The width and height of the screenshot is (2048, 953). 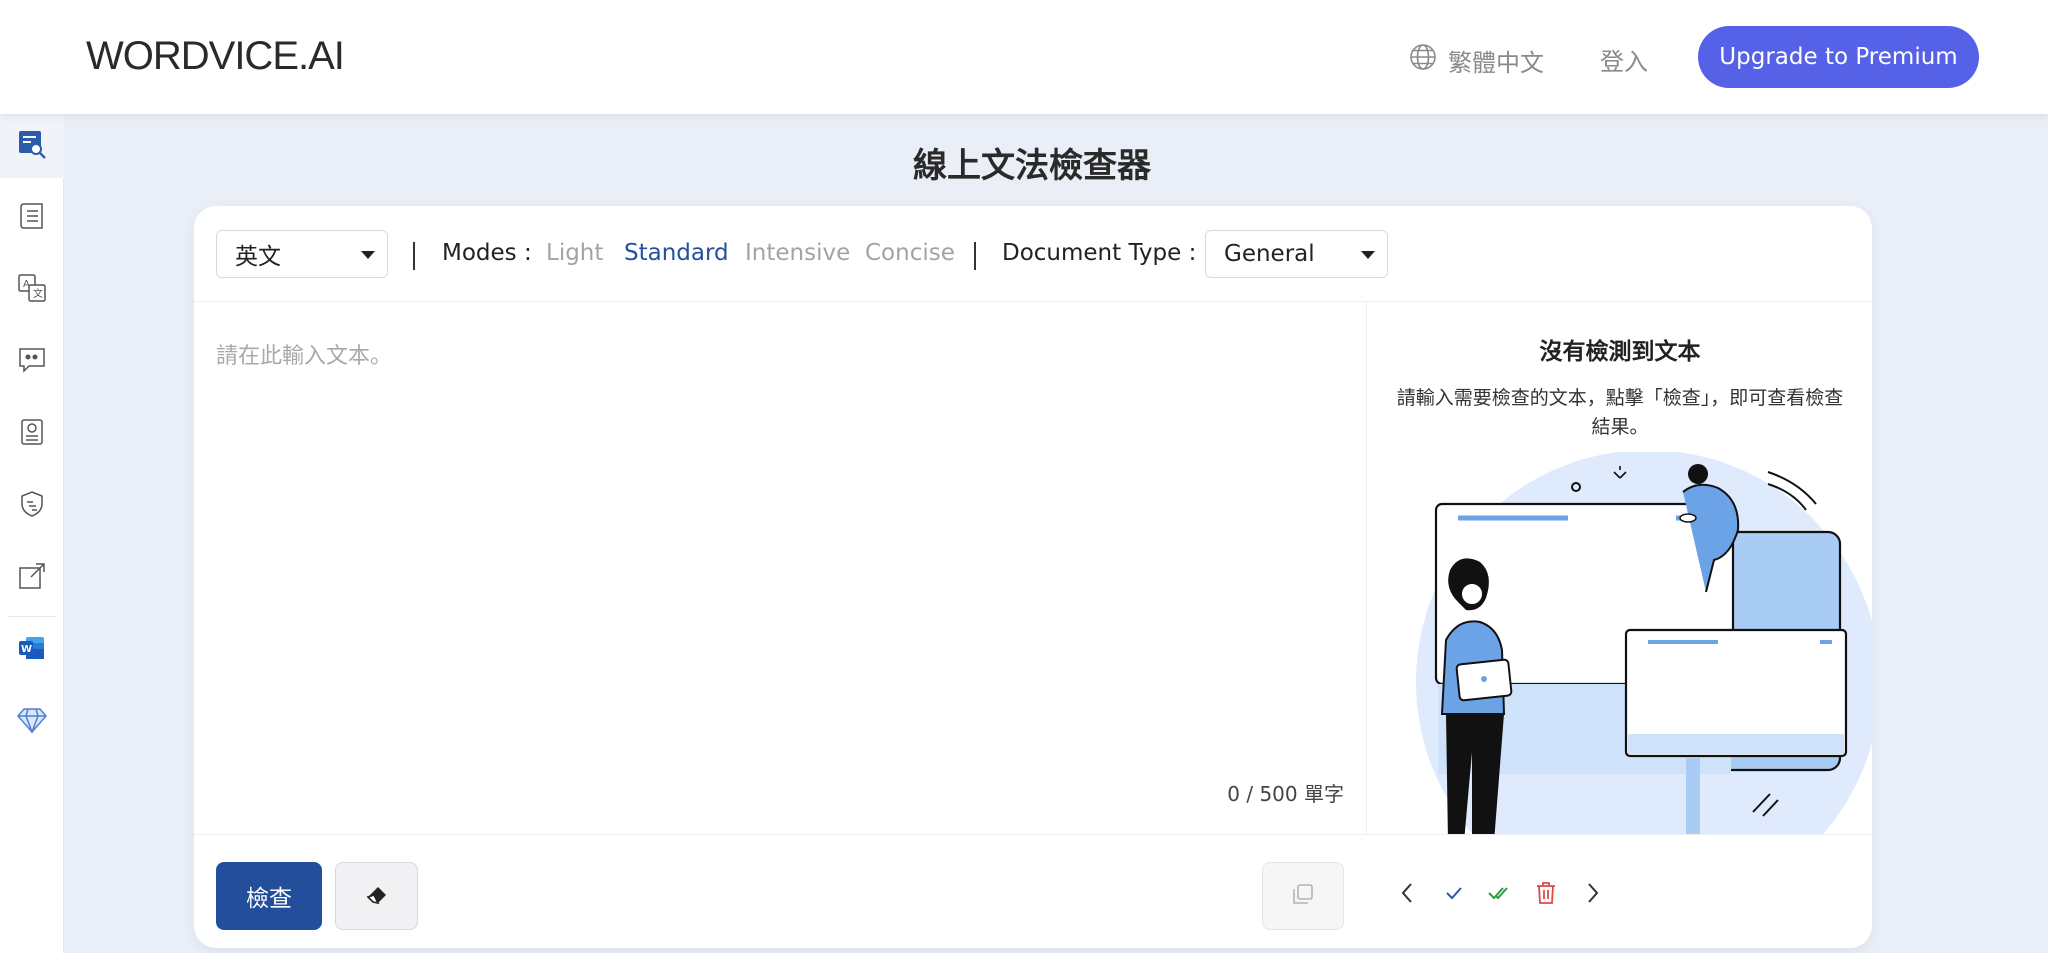 What do you see at coordinates (1099, 253) in the screenshot?
I see `document-type-label: Document Type :` at bounding box center [1099, 253].